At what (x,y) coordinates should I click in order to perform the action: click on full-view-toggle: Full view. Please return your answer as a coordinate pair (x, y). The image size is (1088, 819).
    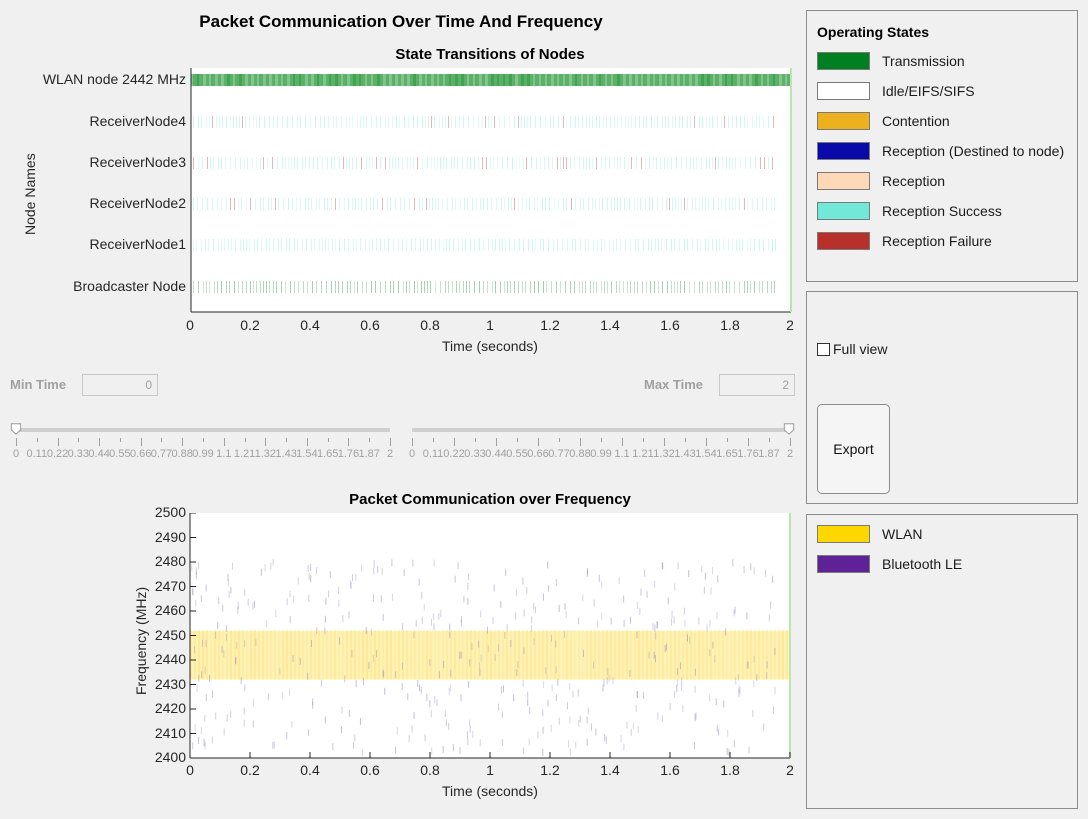
    Looking at the image, I should click on (852, 349).